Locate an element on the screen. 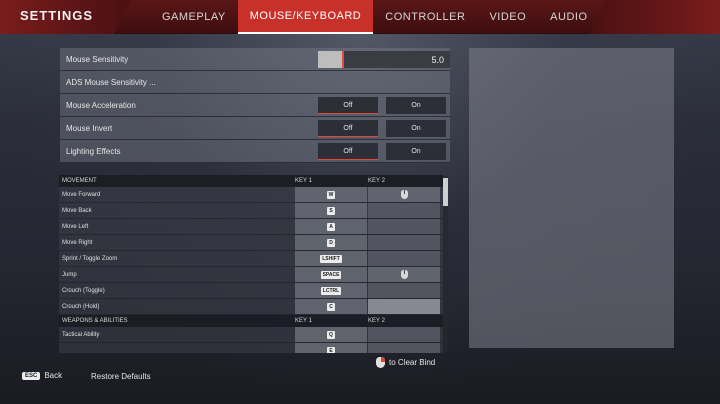 This screenshot has width=720, height=404. lighting-effects-on-button: On is located at coordinates (416, 151).